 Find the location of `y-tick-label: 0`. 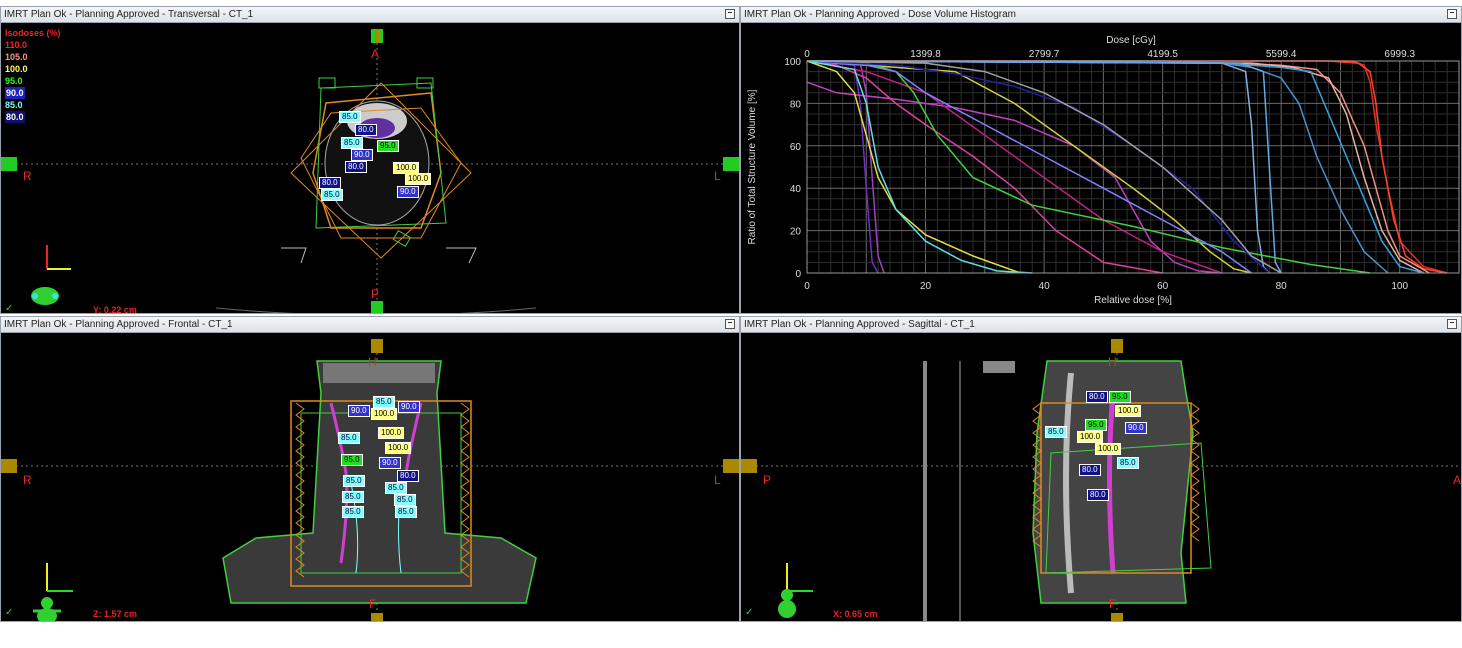

y-tick-label: 0 is located at coordinates (798, 274).